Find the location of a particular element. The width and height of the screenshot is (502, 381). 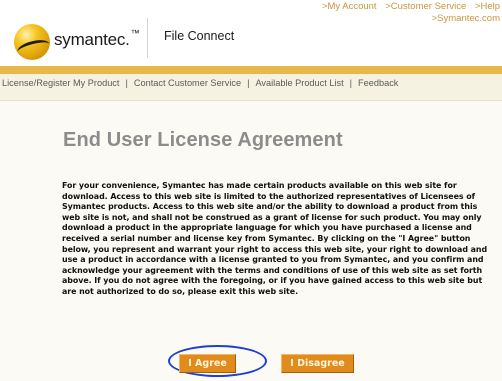

symantec-com-link: >Symantec.com is located at coordinates (466, 18).